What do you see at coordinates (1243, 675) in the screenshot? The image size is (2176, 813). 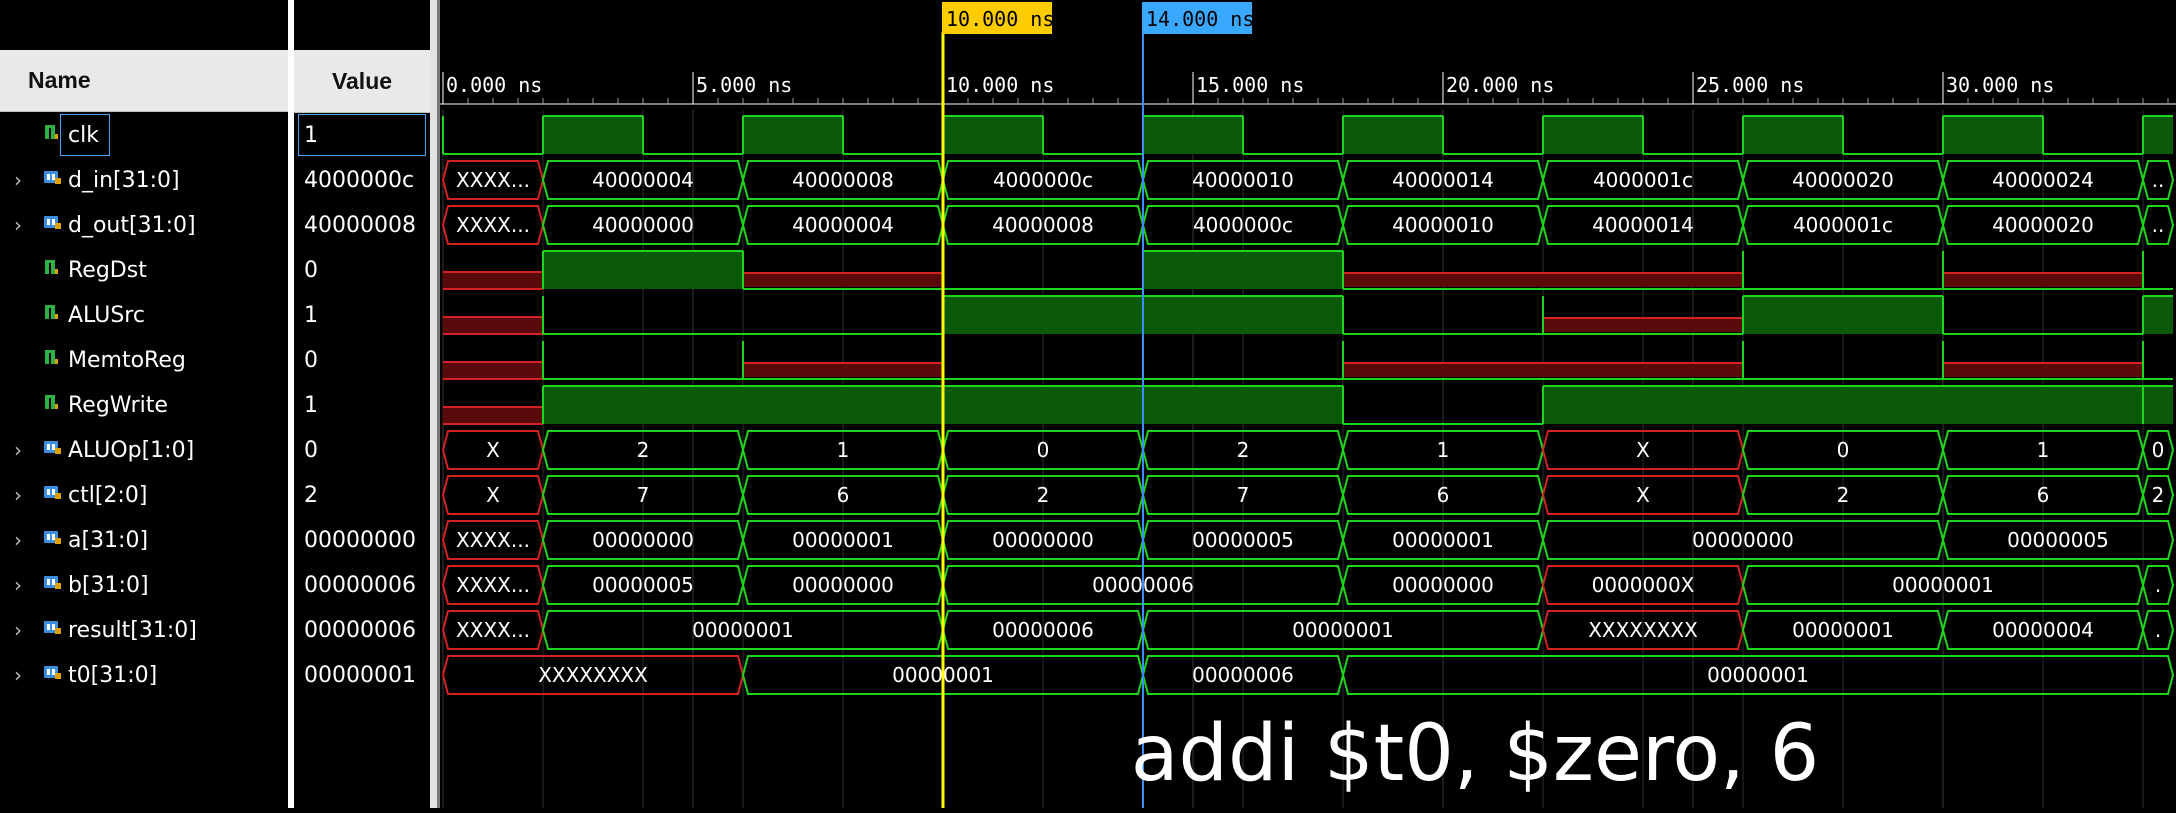 I see `bus-value-label: 00000006` at bounding box center [1243, 675].